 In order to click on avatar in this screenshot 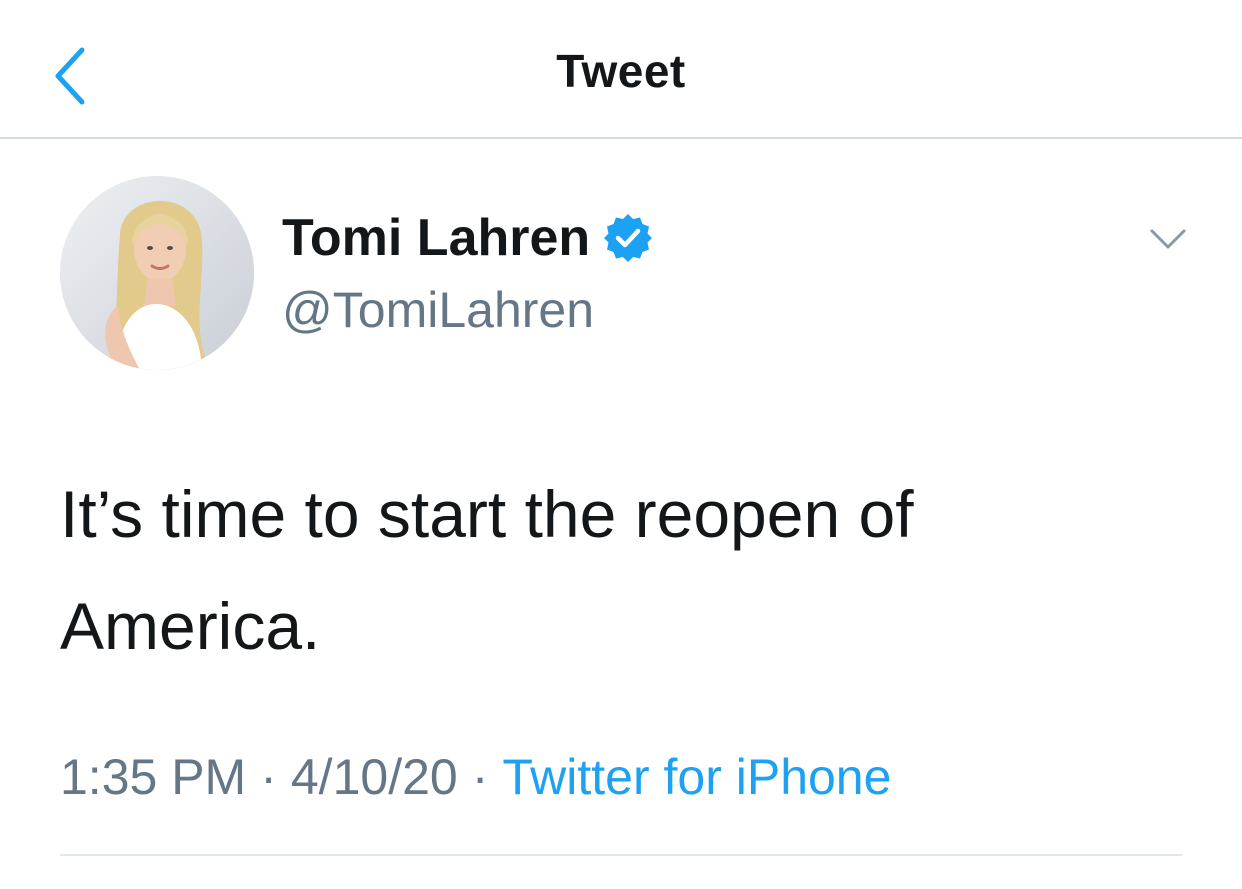, I will do `click(157, 273)`.